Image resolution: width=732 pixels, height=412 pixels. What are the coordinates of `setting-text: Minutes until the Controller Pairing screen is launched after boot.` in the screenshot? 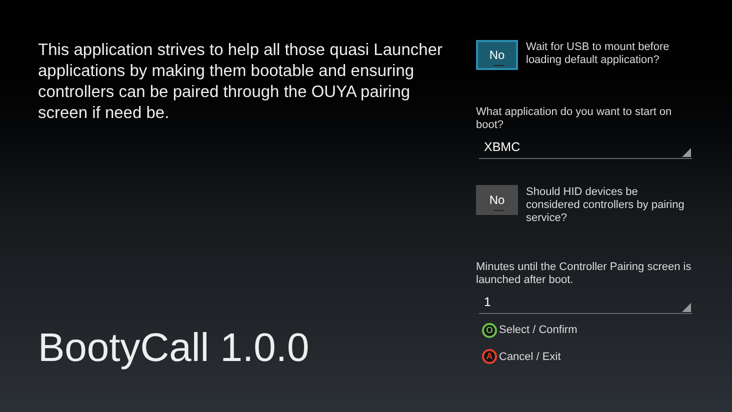 It's located at (584, 274).